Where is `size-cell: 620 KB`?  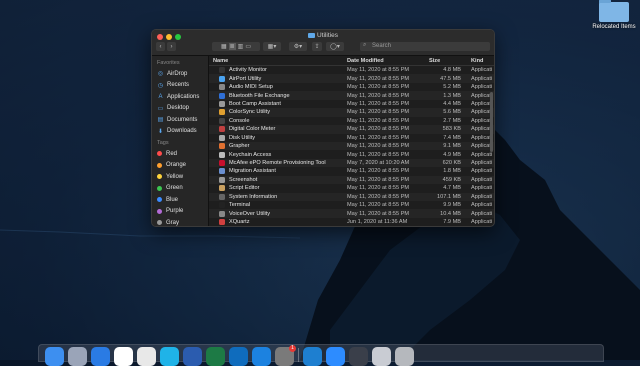 size-cell: 620 KB is located at coordinates (451, 163).